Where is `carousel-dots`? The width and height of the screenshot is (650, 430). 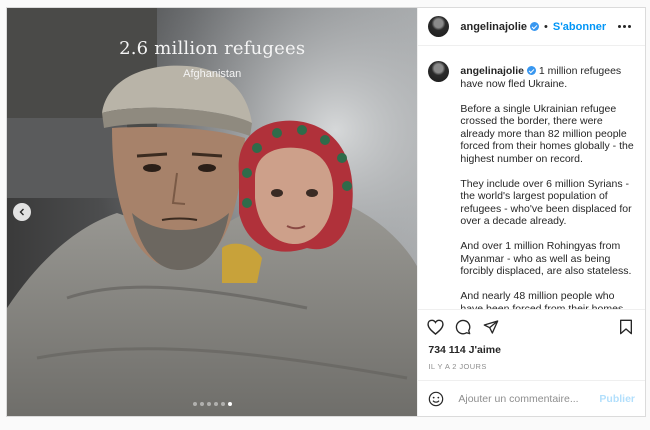
carousel-dots is located at coordinates (212, 404).